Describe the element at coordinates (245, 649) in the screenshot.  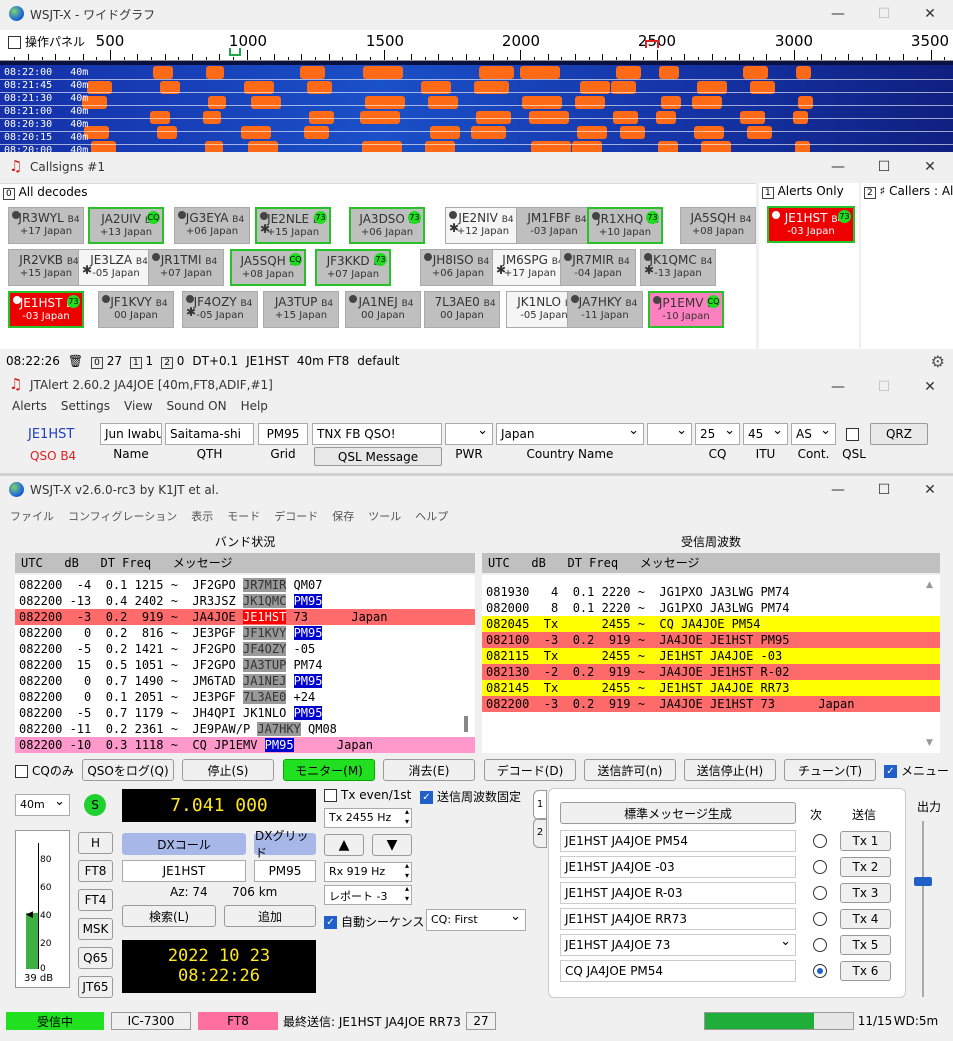
I see `band-activity-row: 082200 -5 0.2 1421 ~ JF2GPO JF4OZY -05` at that location.